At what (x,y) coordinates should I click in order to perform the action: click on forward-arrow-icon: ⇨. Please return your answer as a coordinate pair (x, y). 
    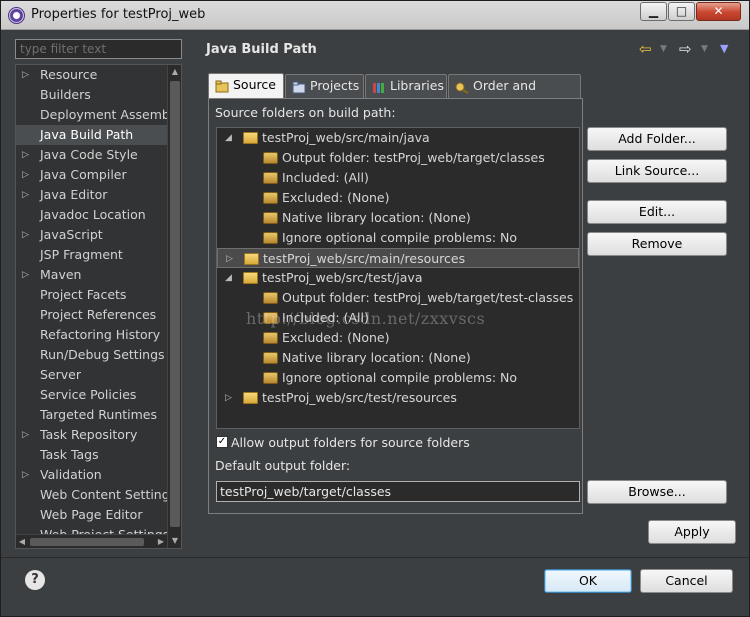
    Looking at the image, I should click on (685, 49).